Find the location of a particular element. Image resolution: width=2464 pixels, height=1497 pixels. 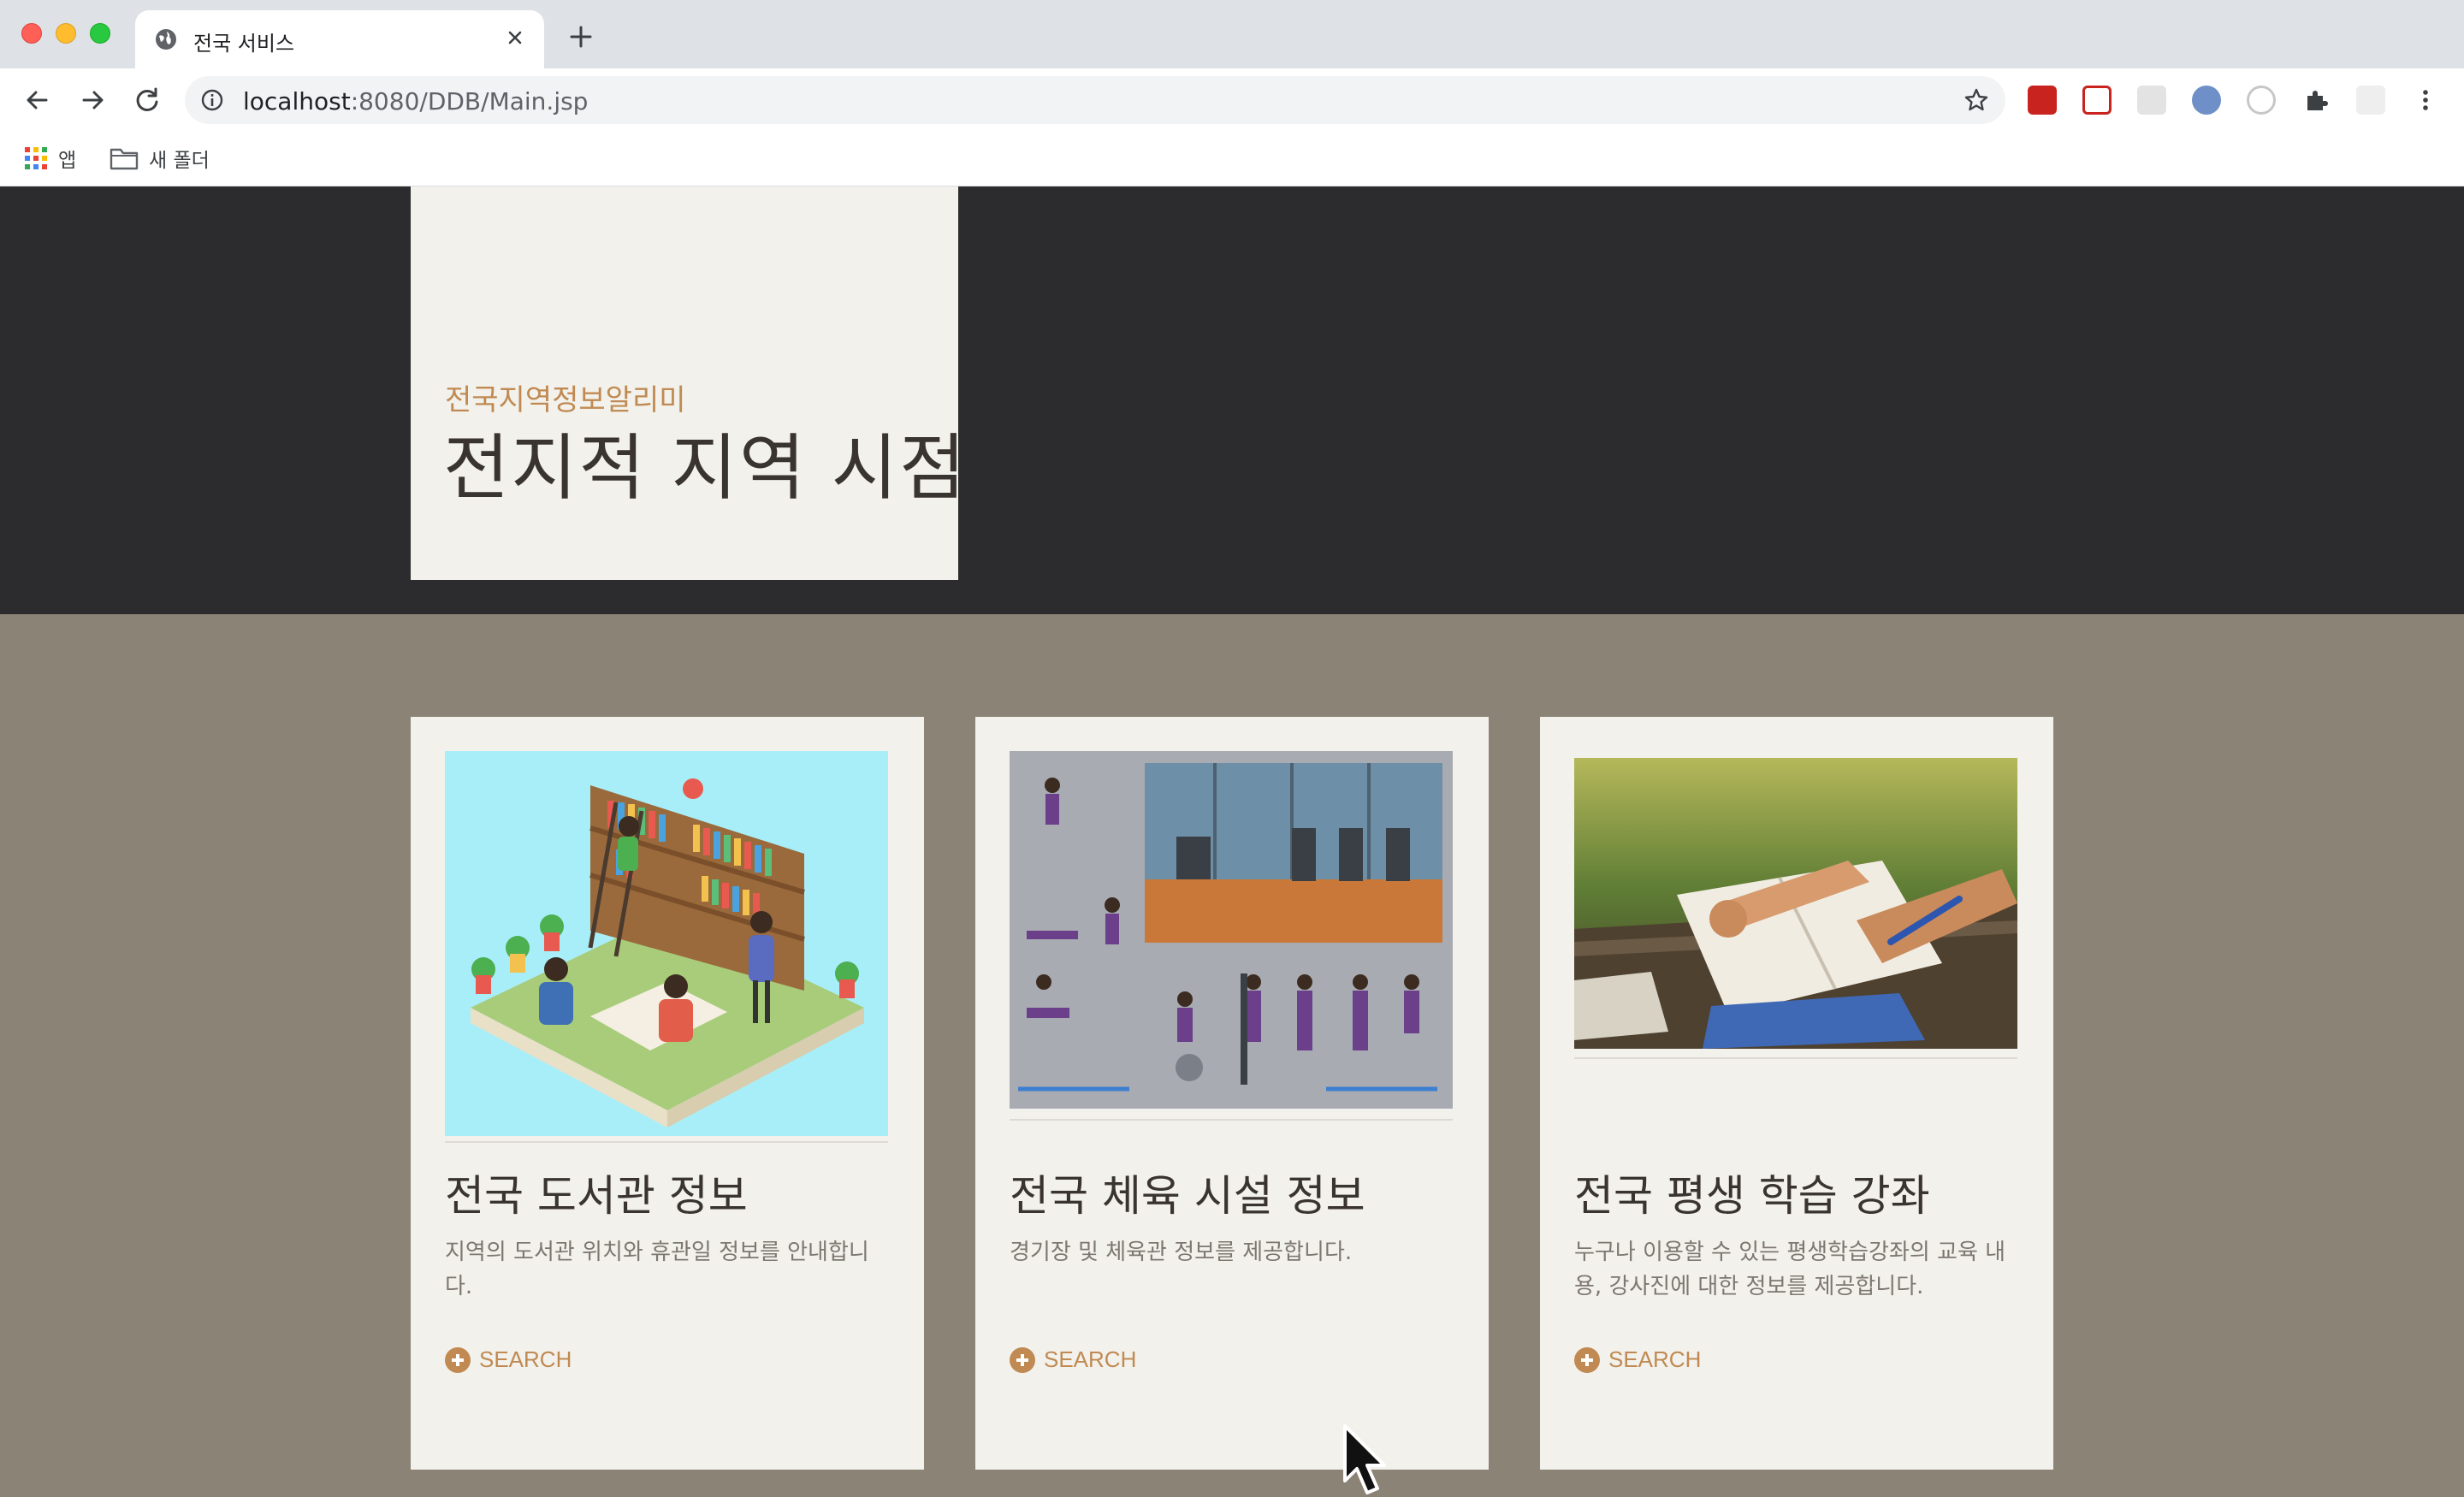

acrobat-extension-icon is located at coordinates (2042, 100).